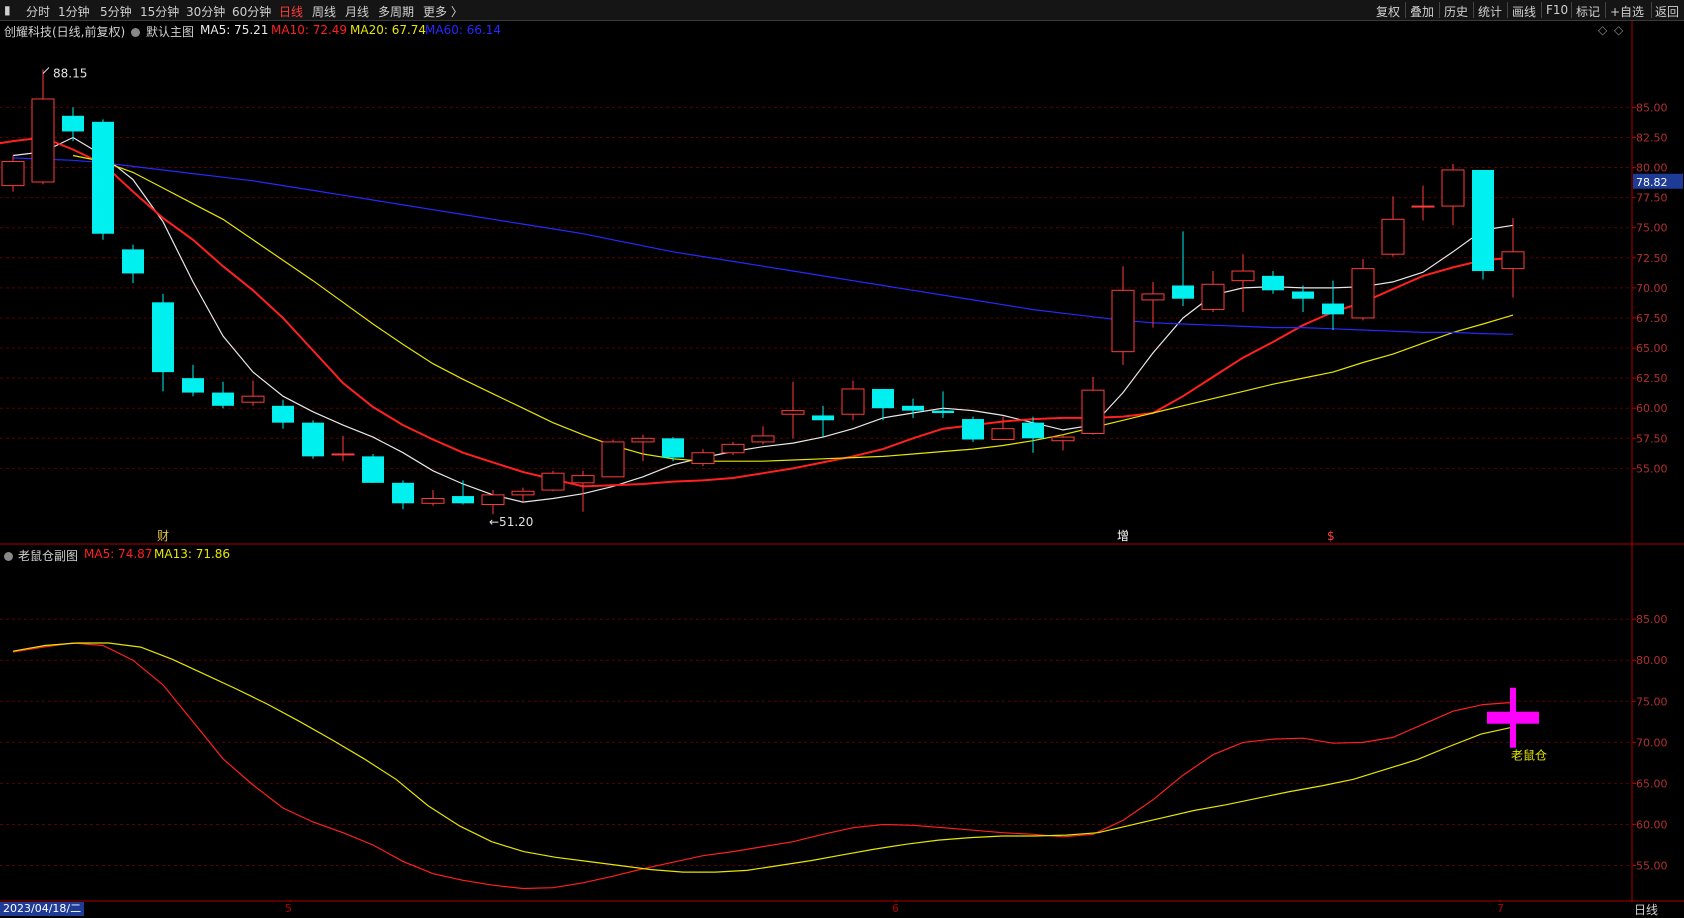  Describe the element at coordinates (1652, 701) in the screenshot. I see `sub-tick-label: 75.00` at that location.